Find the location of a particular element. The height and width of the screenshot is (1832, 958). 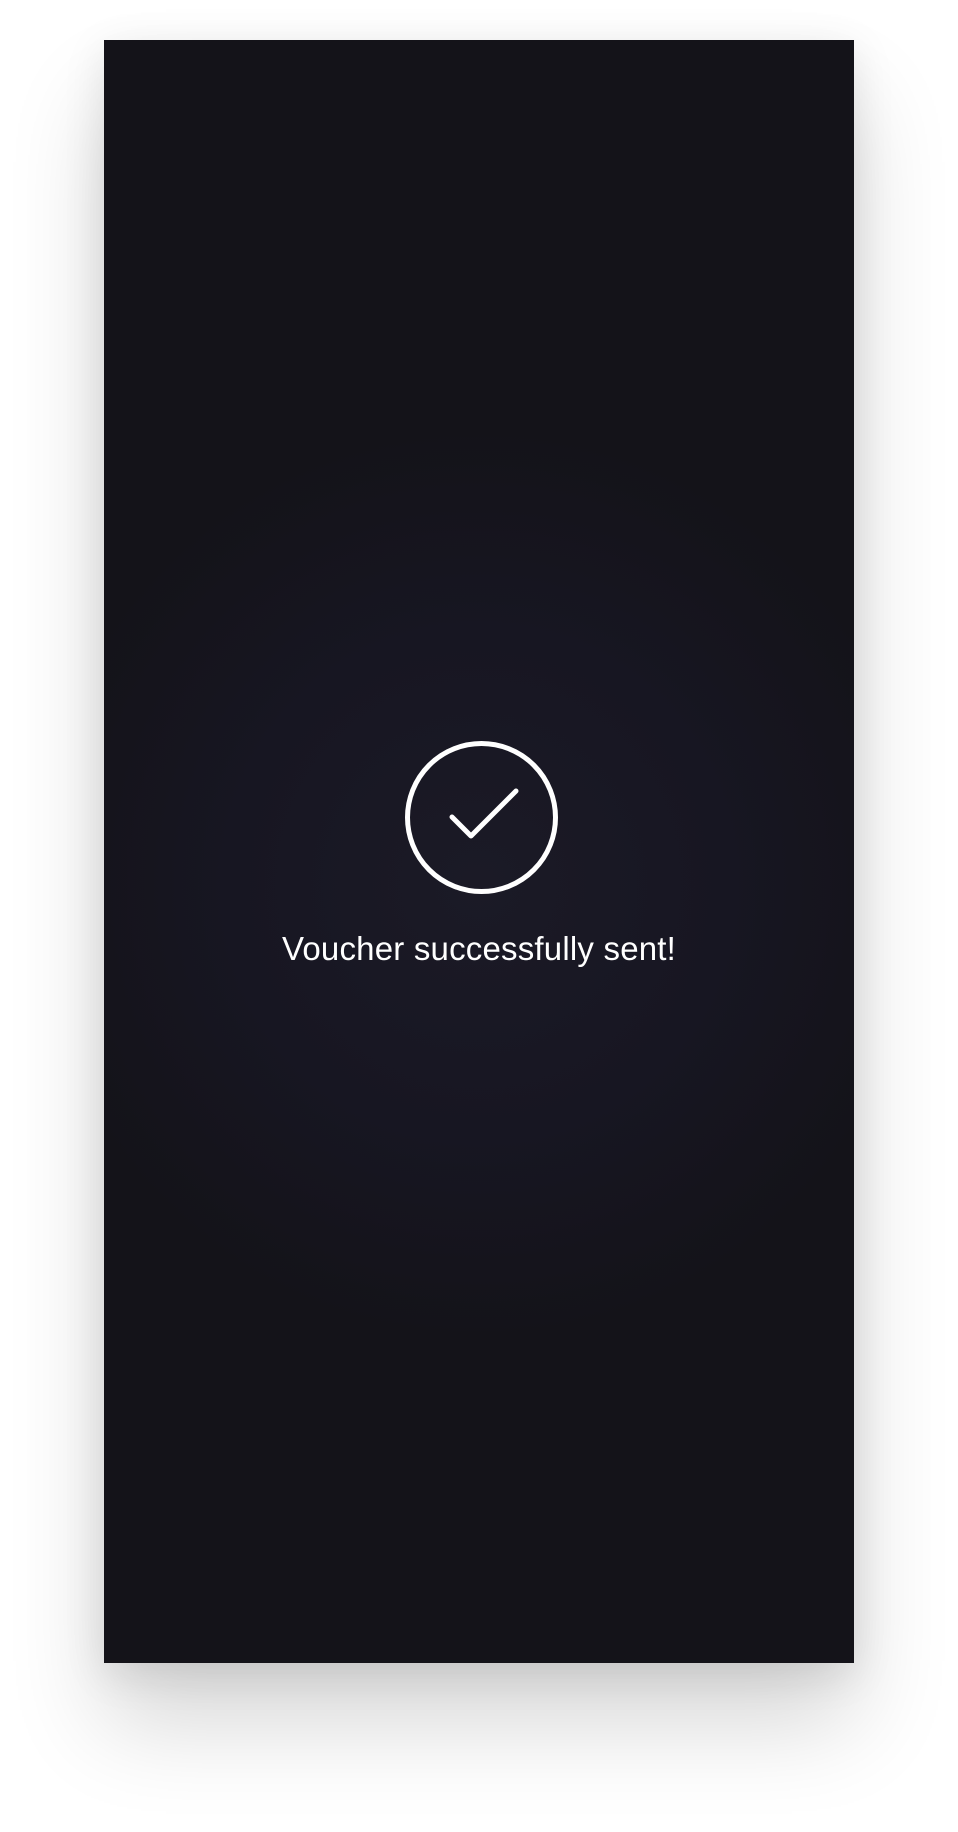

check-circle-icon is located at coordinates (481, 817).